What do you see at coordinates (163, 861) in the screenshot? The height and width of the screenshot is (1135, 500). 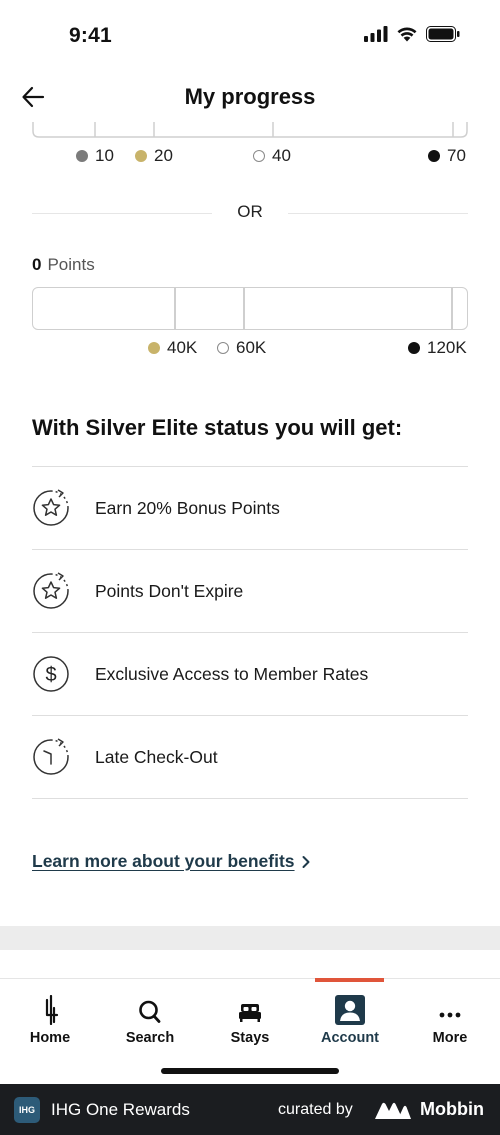 I see `learn-more-label: Learn more about your benefits` at bounding box center [163, 861].